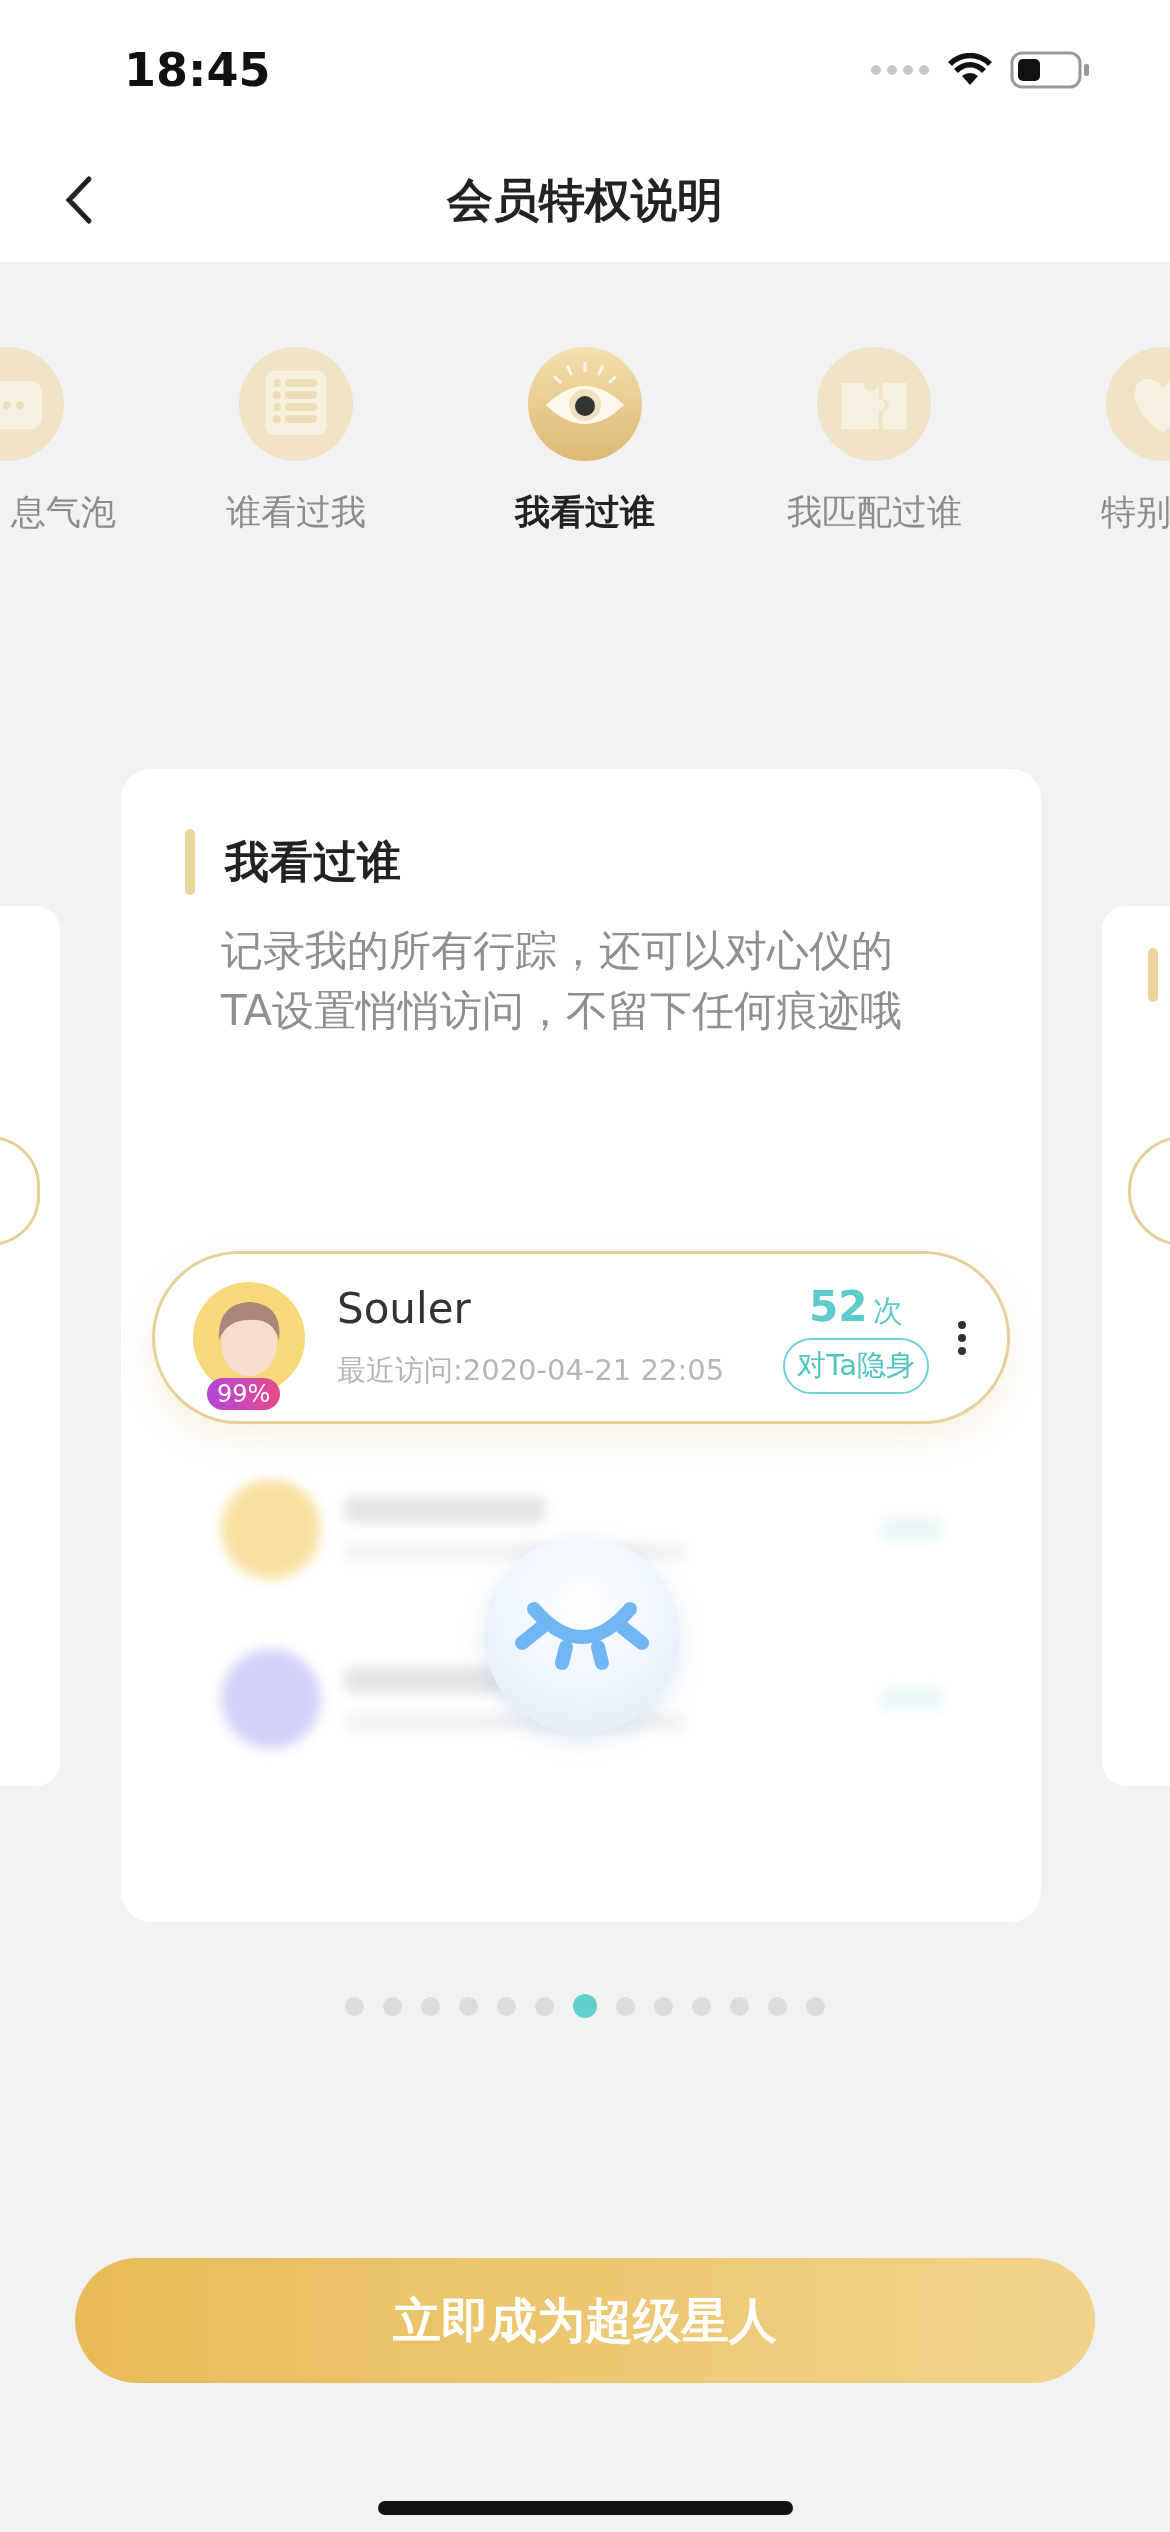 The width and height of the screenshot is (1170, 2532). Describe the element at coordinates (874, 512) in the screenshot. I see `privilege-tab: 我匹配过谁` at that location.